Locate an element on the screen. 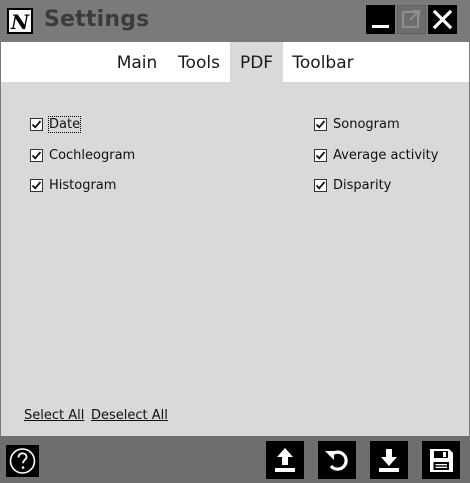 This screenshot has height=483, width=470. deselect-all-link: Deselect All is located at coordinates (129, 415).